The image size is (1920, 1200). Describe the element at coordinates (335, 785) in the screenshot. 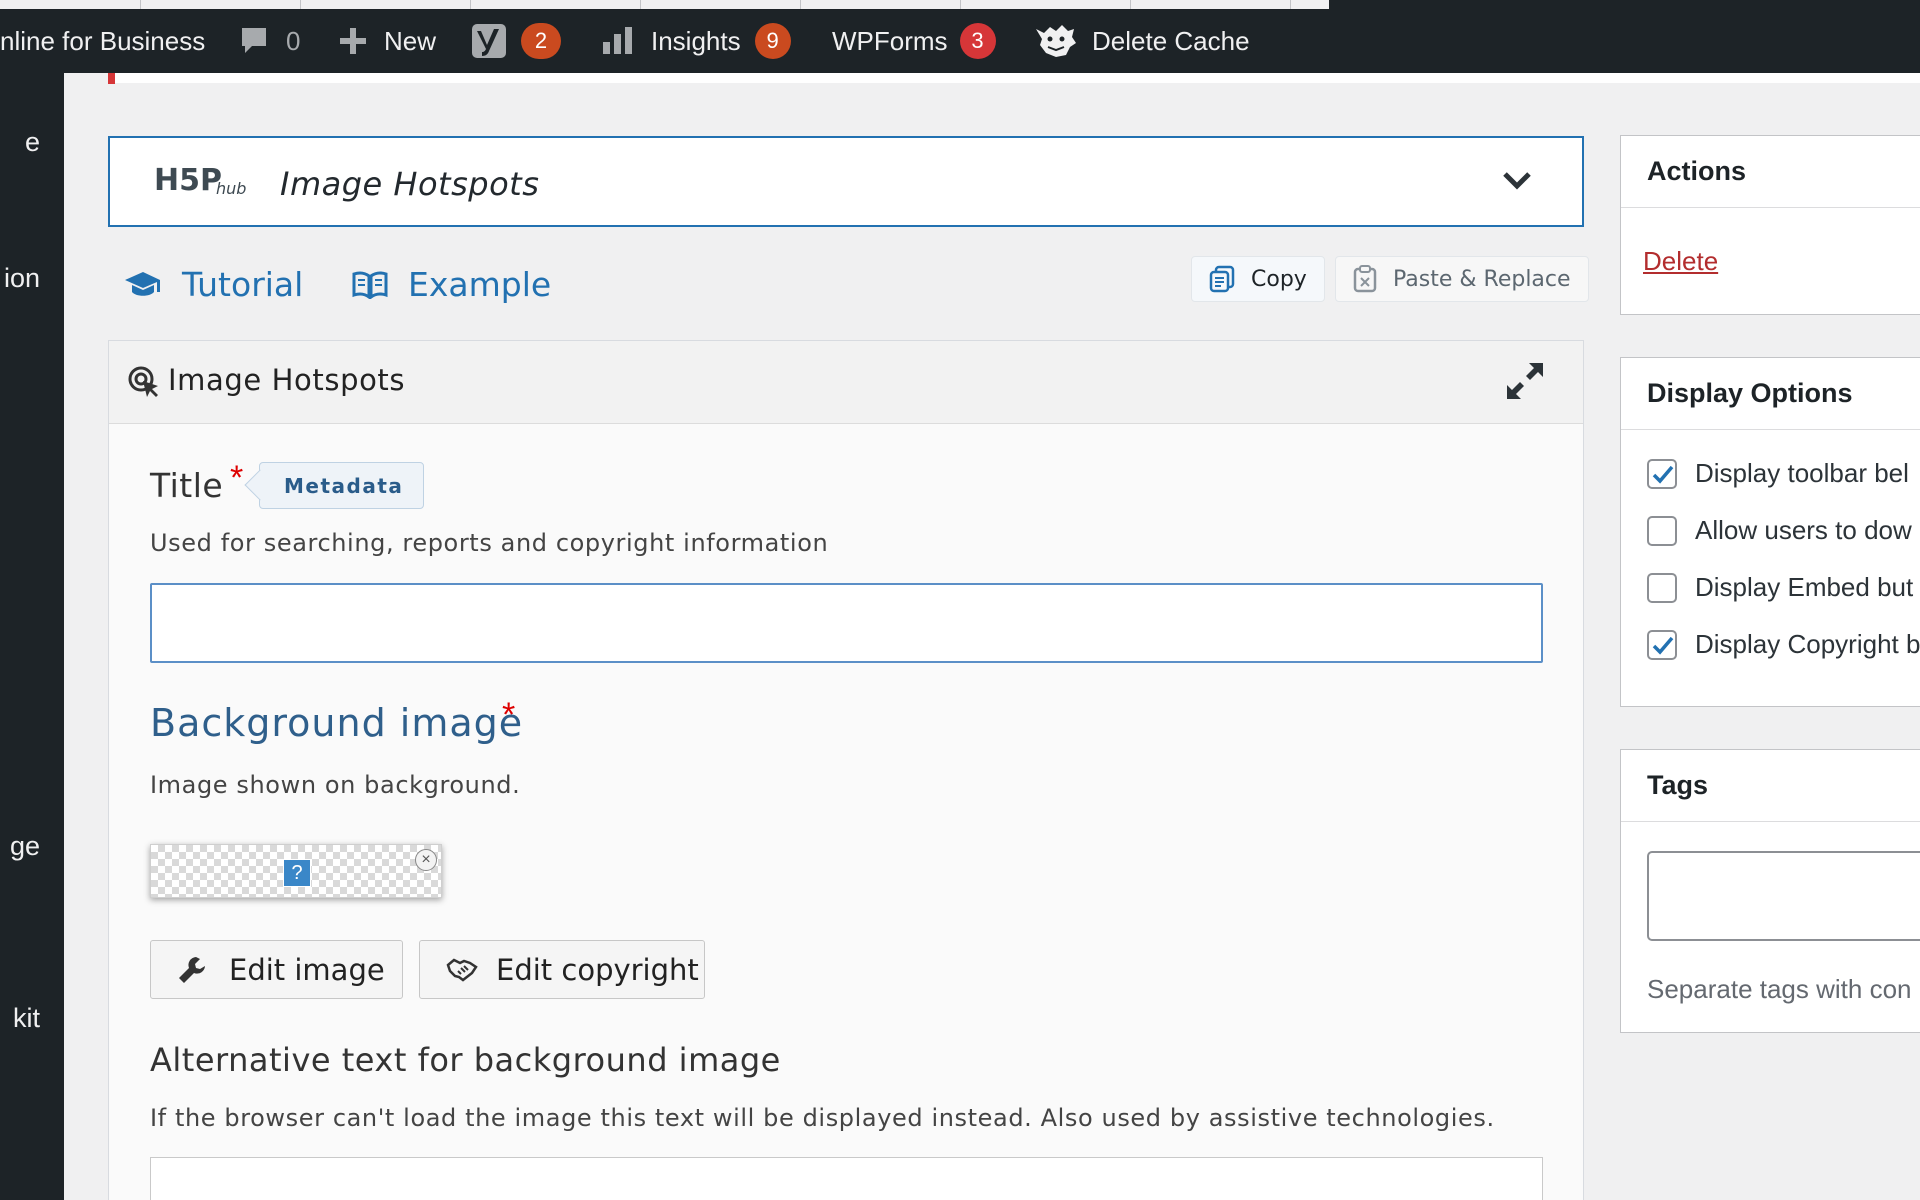

I see `background-image-description: Image shown on background.` at that location.